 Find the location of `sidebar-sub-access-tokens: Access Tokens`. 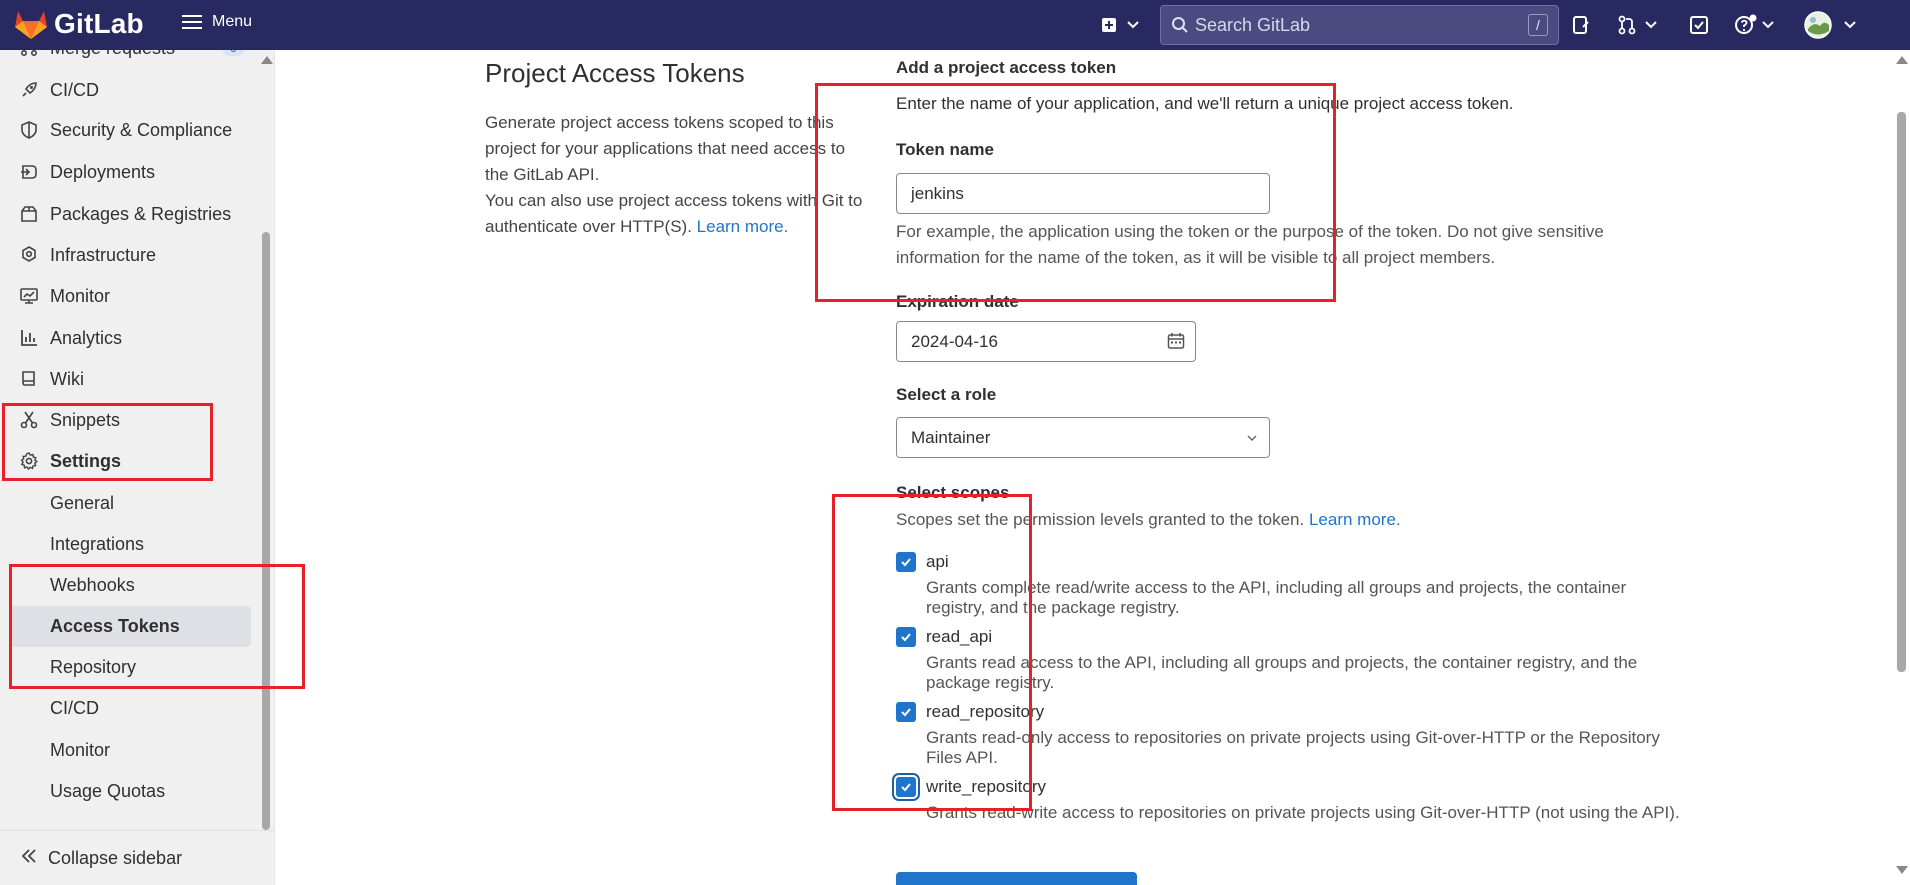

sidebar-sub-access-tokens: Access Tokens is located at coordinates (130, 626).